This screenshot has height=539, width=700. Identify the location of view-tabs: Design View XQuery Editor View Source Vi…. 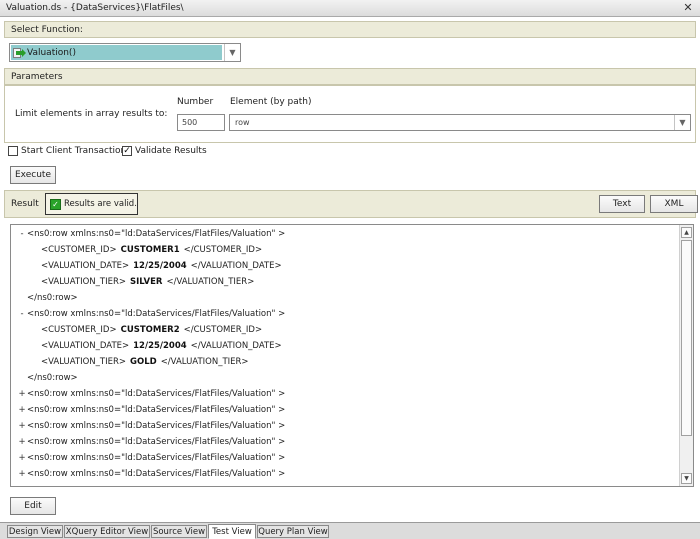
(350, 530).